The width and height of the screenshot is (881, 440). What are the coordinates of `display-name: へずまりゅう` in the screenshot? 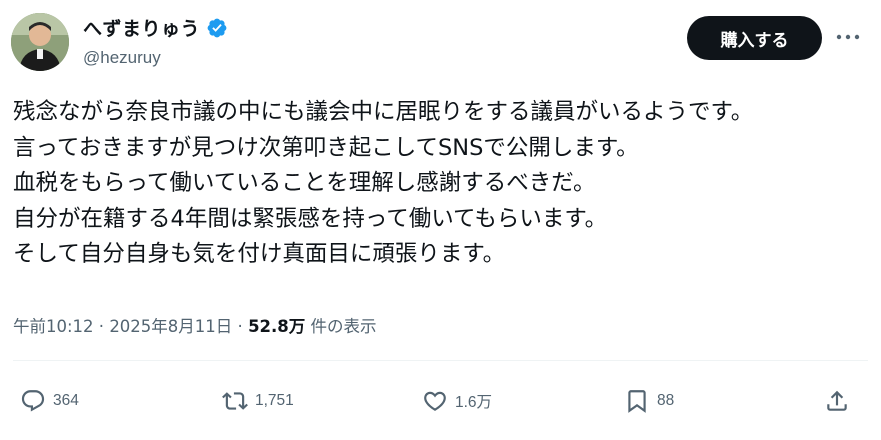 It's located at (141, 27).